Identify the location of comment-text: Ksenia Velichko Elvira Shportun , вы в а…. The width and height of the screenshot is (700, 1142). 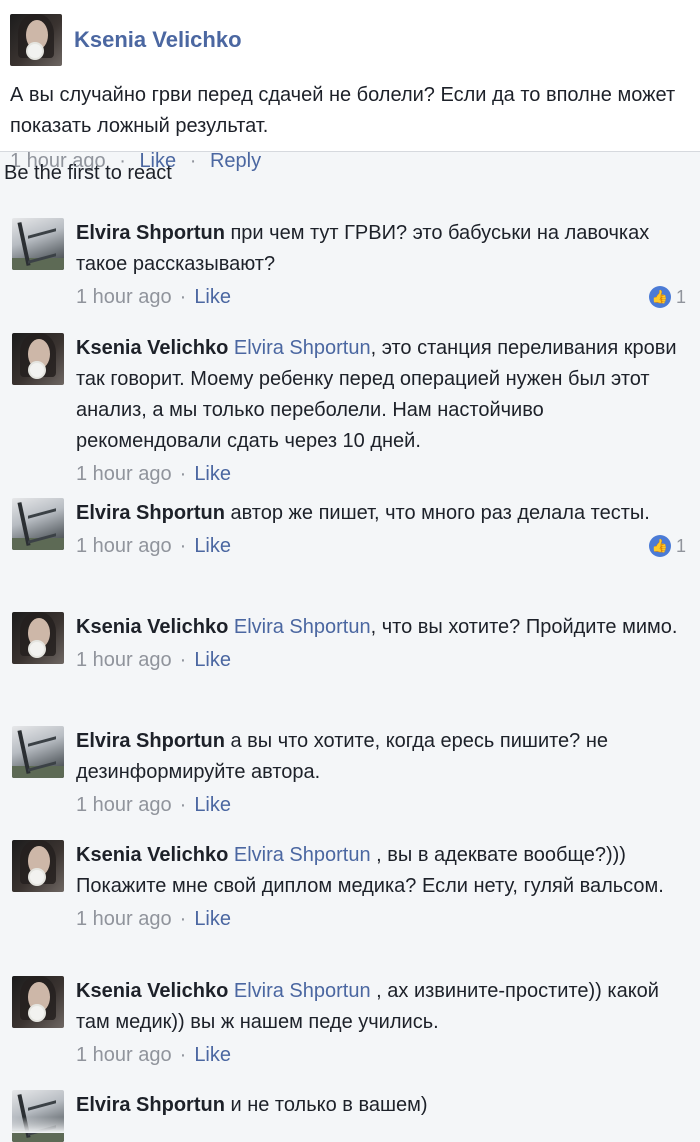
(381, 871).